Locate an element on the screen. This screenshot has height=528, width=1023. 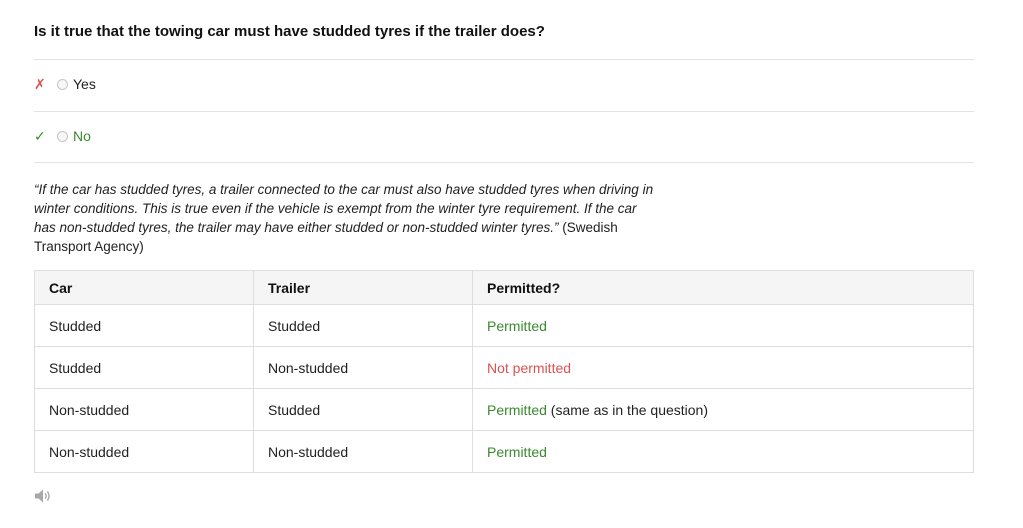
column-header-car: Car is located at coordinates (144, 287).